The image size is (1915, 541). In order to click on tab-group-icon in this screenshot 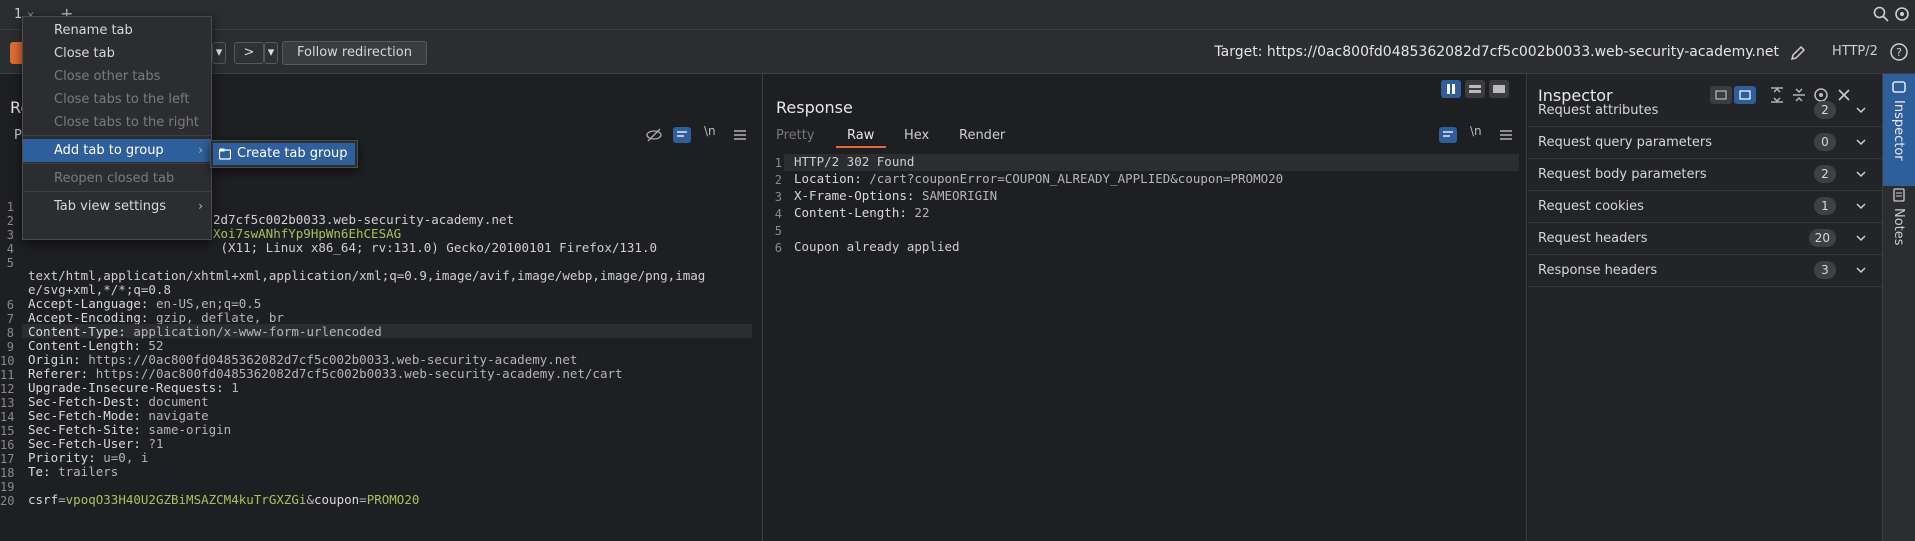, I will do `click(225, 154)`.